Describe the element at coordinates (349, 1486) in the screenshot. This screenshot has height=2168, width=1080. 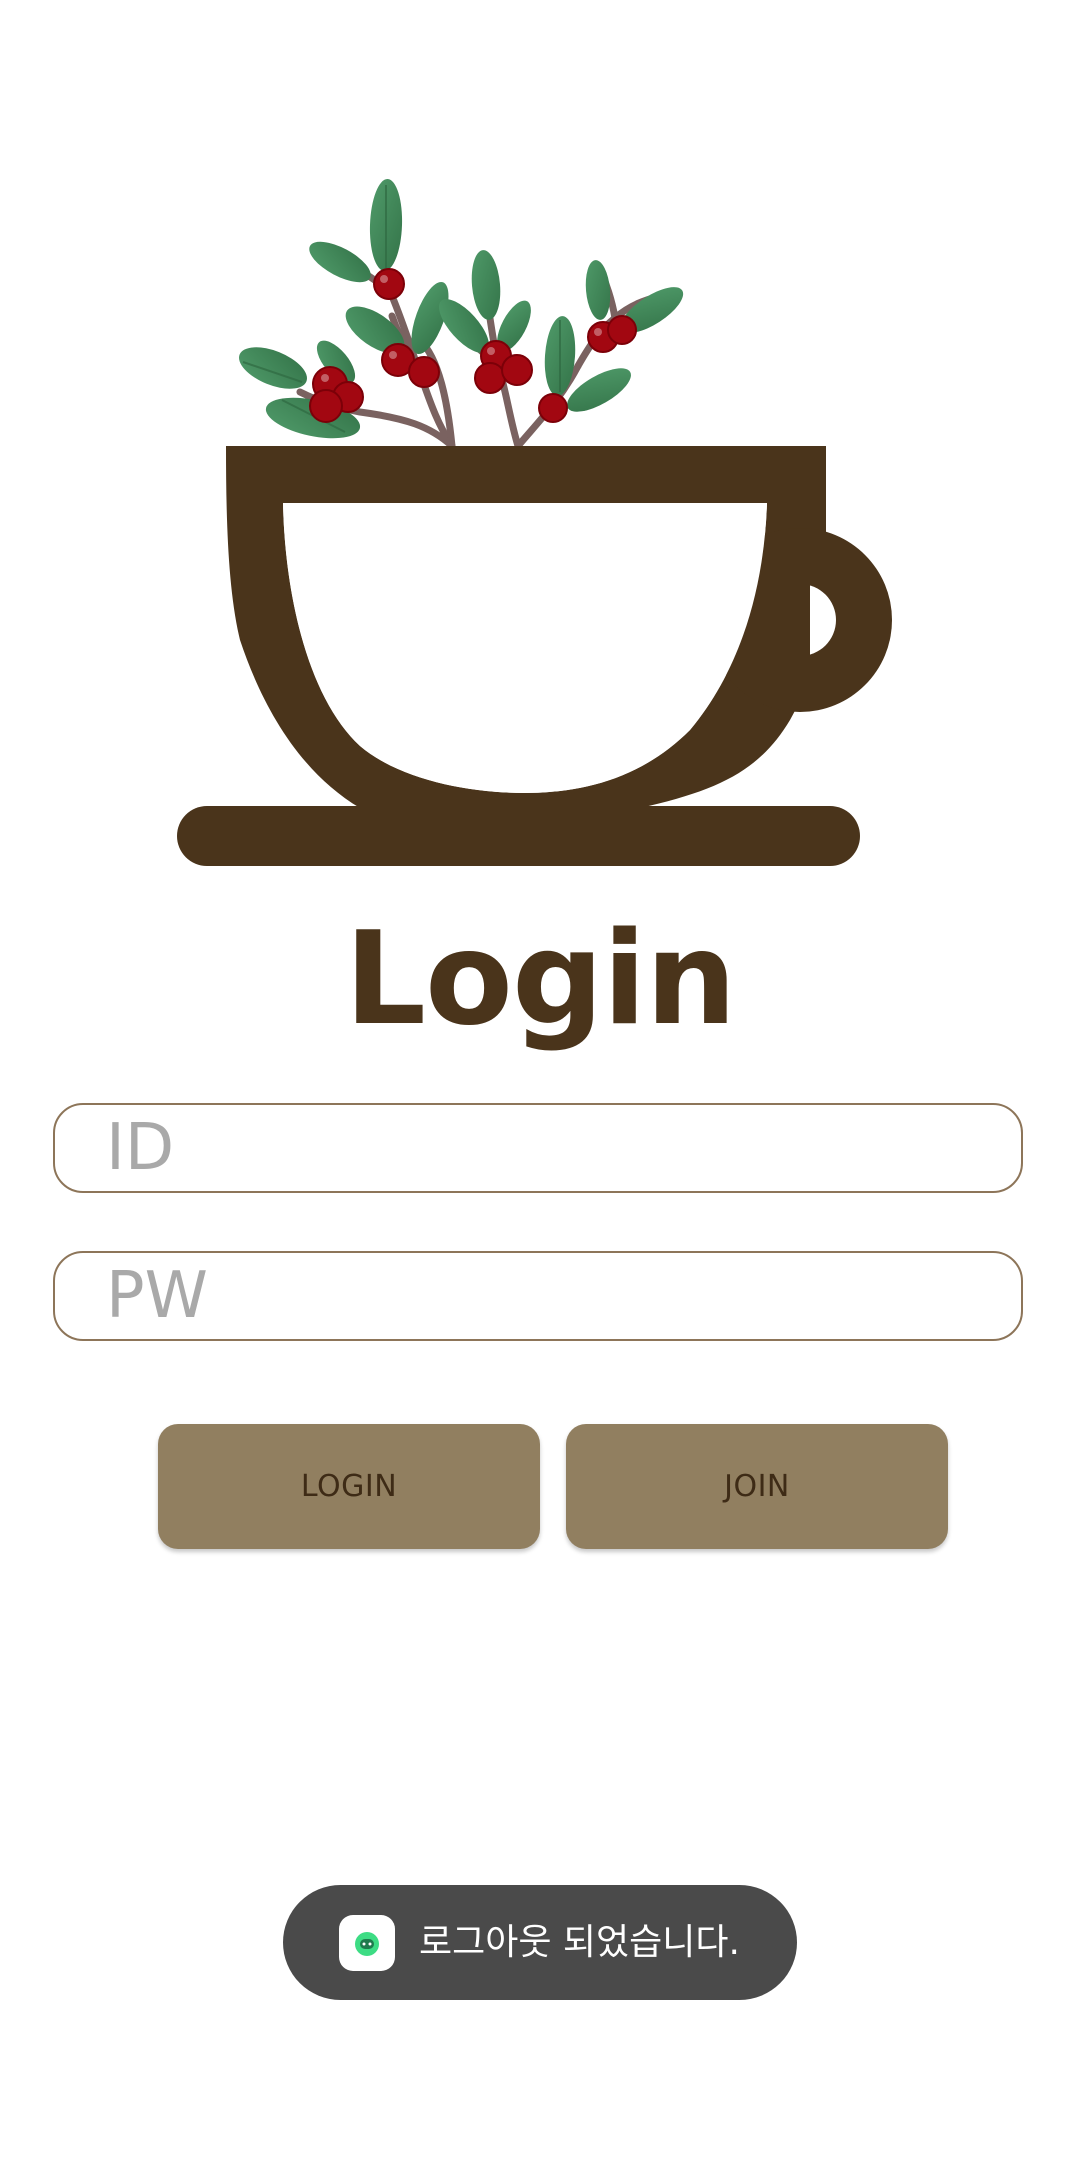
I see `login-button: LOGIN` at that location.